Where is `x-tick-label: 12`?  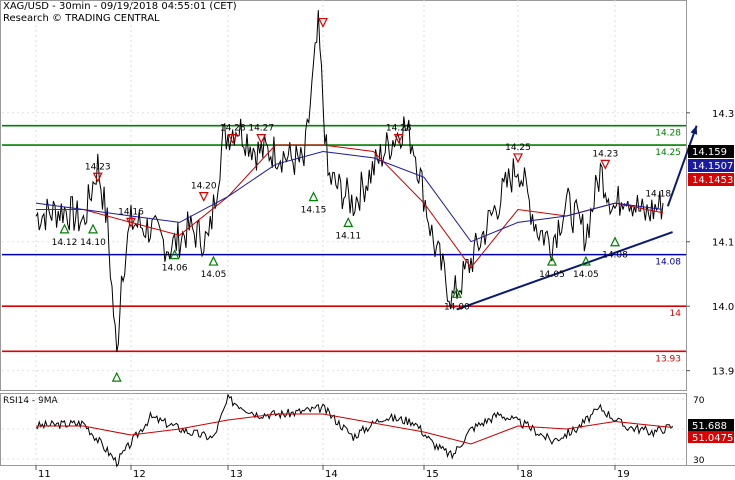 x-tick-label: 12 is located at coordinates (139, 474).